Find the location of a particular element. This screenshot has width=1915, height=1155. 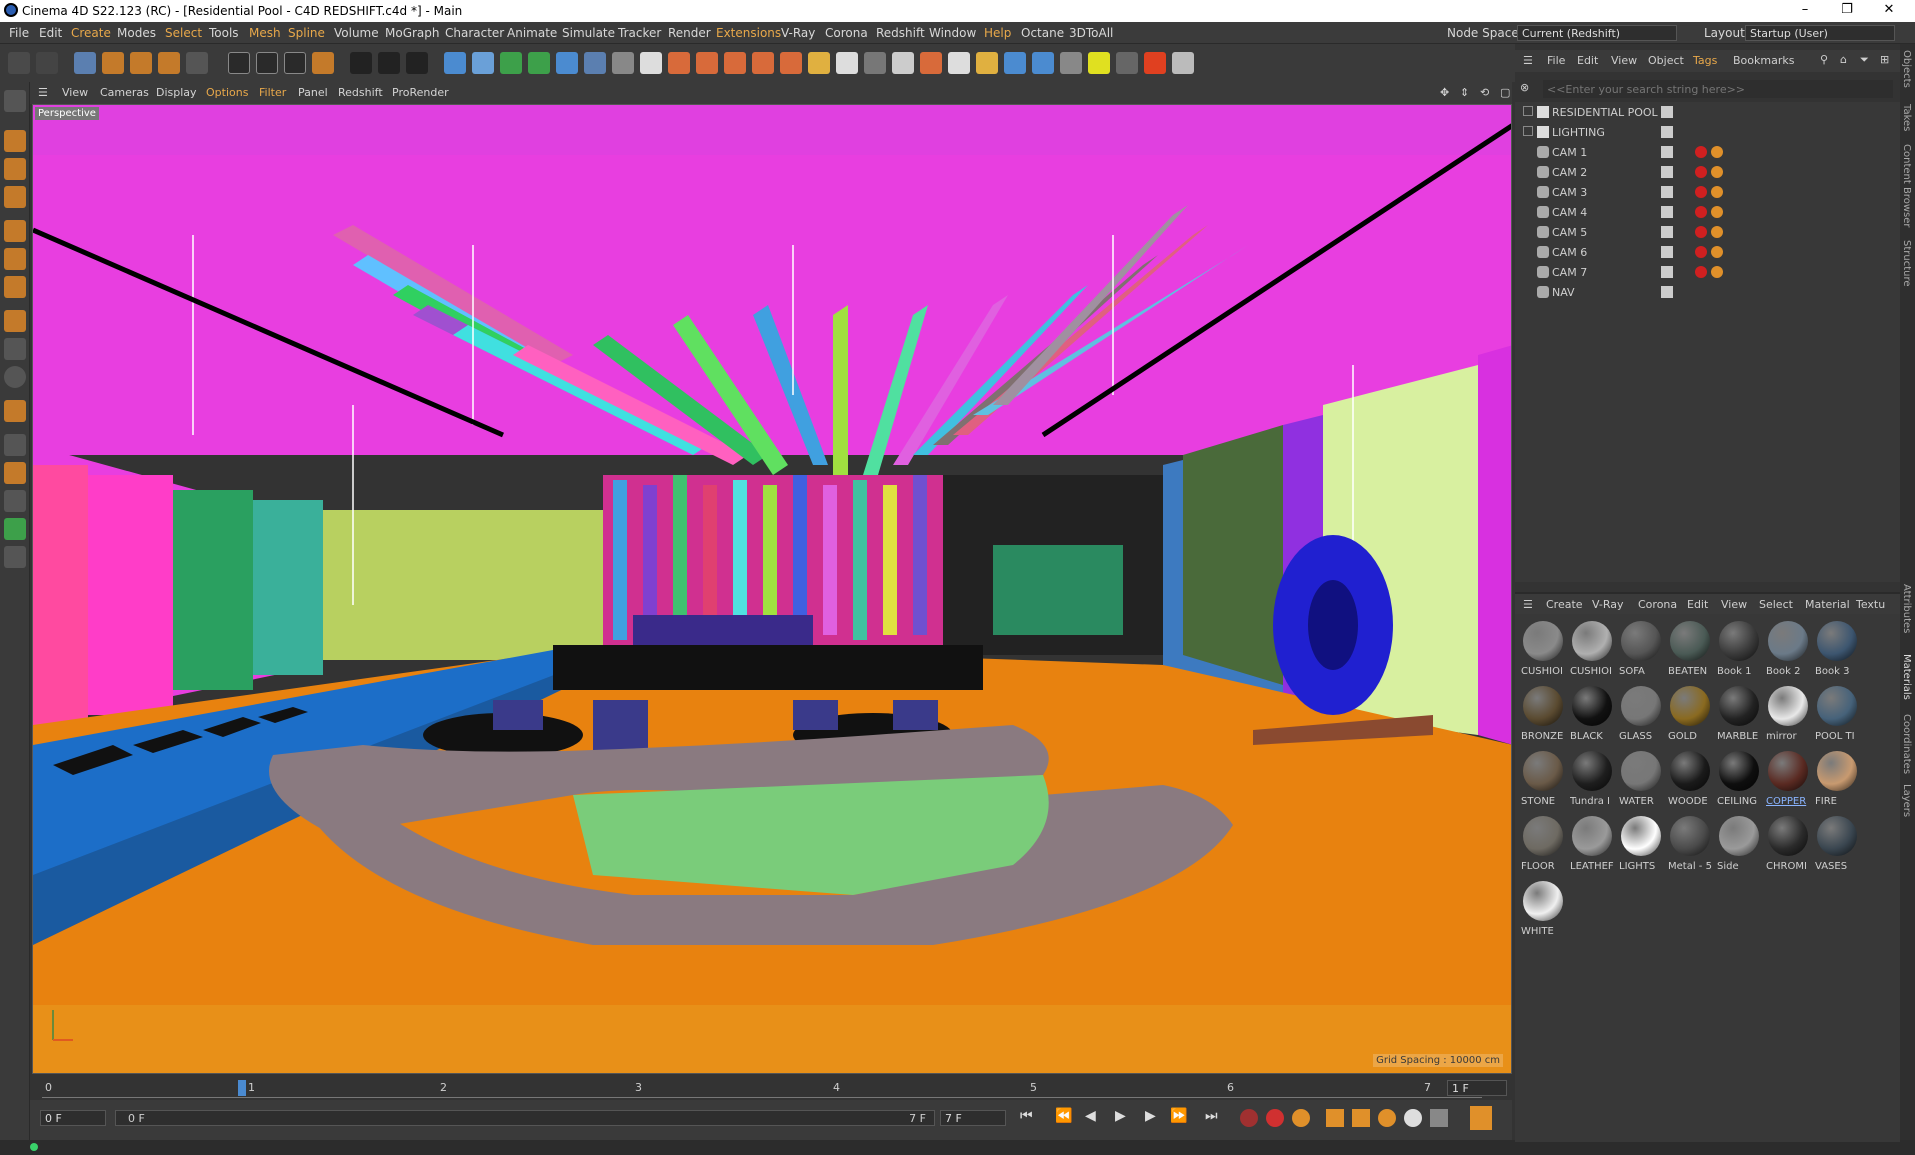

material-swatch: Book 3 is located at coordinates (1837, 649).